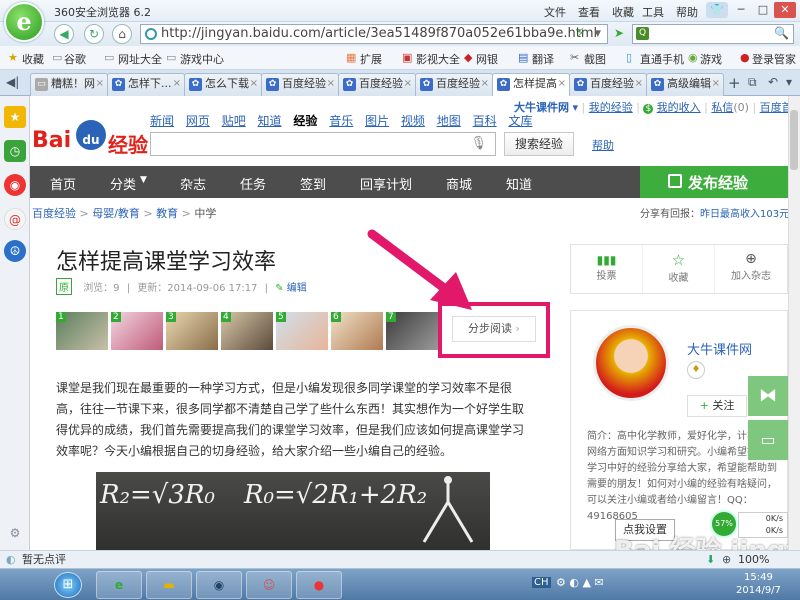 Image resolution: width=800 pixels, height=600 pixels. Describe the element at coordinates (753, 559) in the screenshot. I see `zoom-level: 100%` at that location.